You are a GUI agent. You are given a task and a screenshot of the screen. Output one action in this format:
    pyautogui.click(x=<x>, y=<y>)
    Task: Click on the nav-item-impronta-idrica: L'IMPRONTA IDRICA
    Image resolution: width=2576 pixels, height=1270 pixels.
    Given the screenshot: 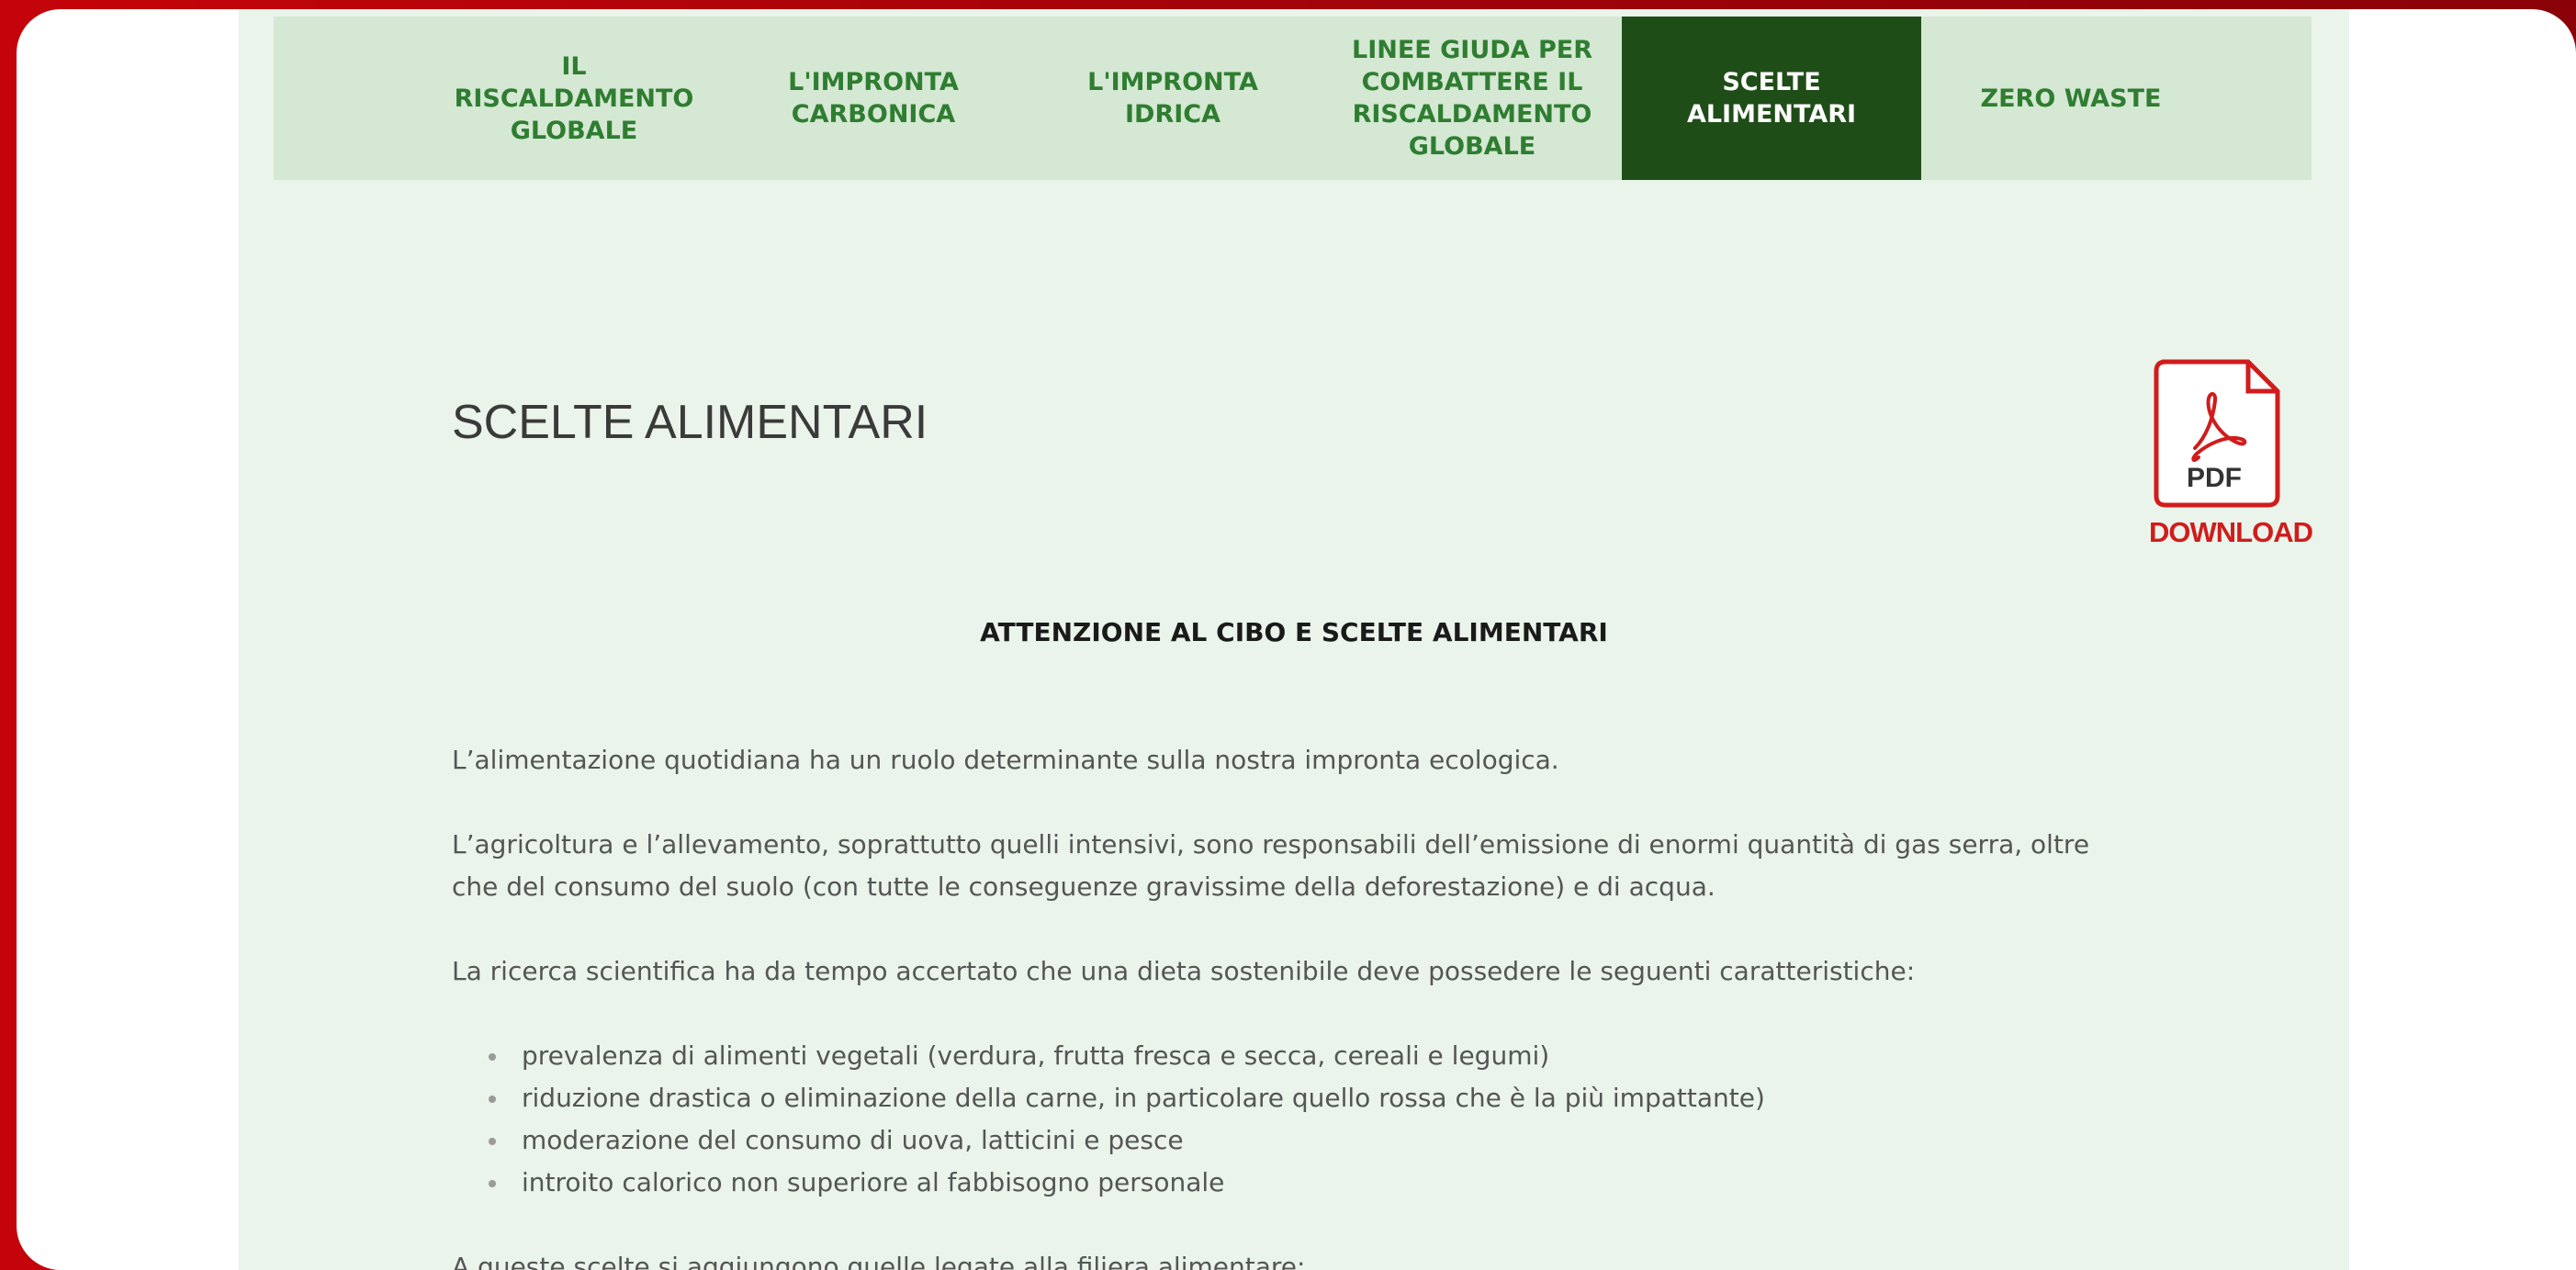 What is the action you would take?
    pyautogui.click(x=1172, y=99)
    